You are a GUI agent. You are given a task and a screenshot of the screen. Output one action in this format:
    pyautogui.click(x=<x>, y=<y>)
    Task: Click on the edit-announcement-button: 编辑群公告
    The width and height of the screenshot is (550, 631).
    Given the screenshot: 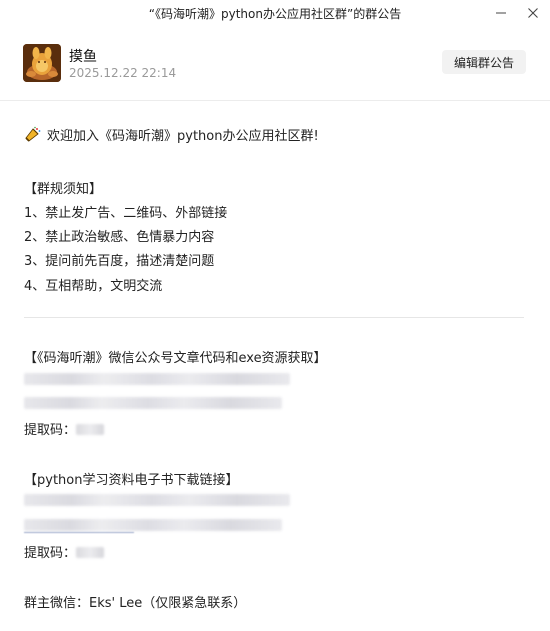 What is the action you would take?
    pyautogui.click(x=484, y=62)
    